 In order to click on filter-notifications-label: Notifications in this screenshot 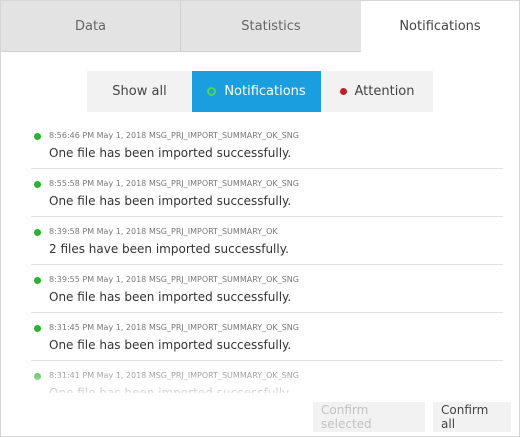, I will do `click(265, 91)`.